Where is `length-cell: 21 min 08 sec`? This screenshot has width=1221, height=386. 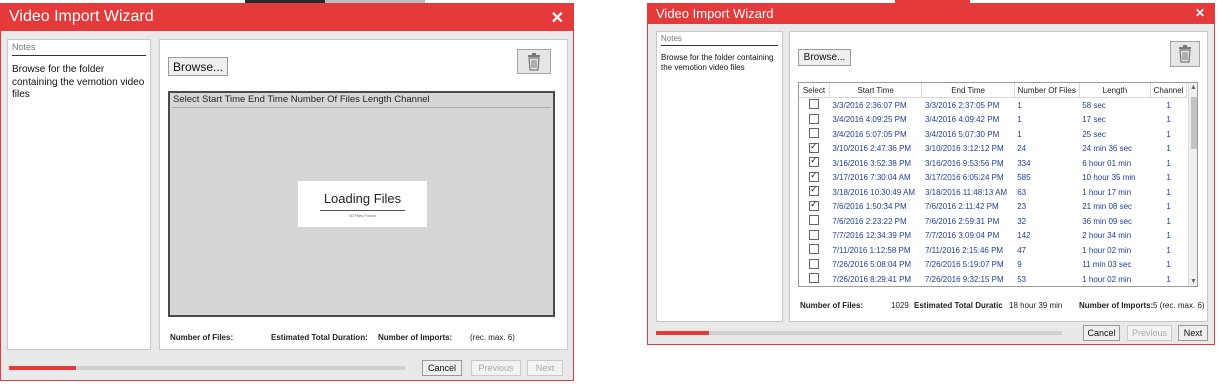 length-cell: 21 min 08 sec is located at coordinates (1107, 207).